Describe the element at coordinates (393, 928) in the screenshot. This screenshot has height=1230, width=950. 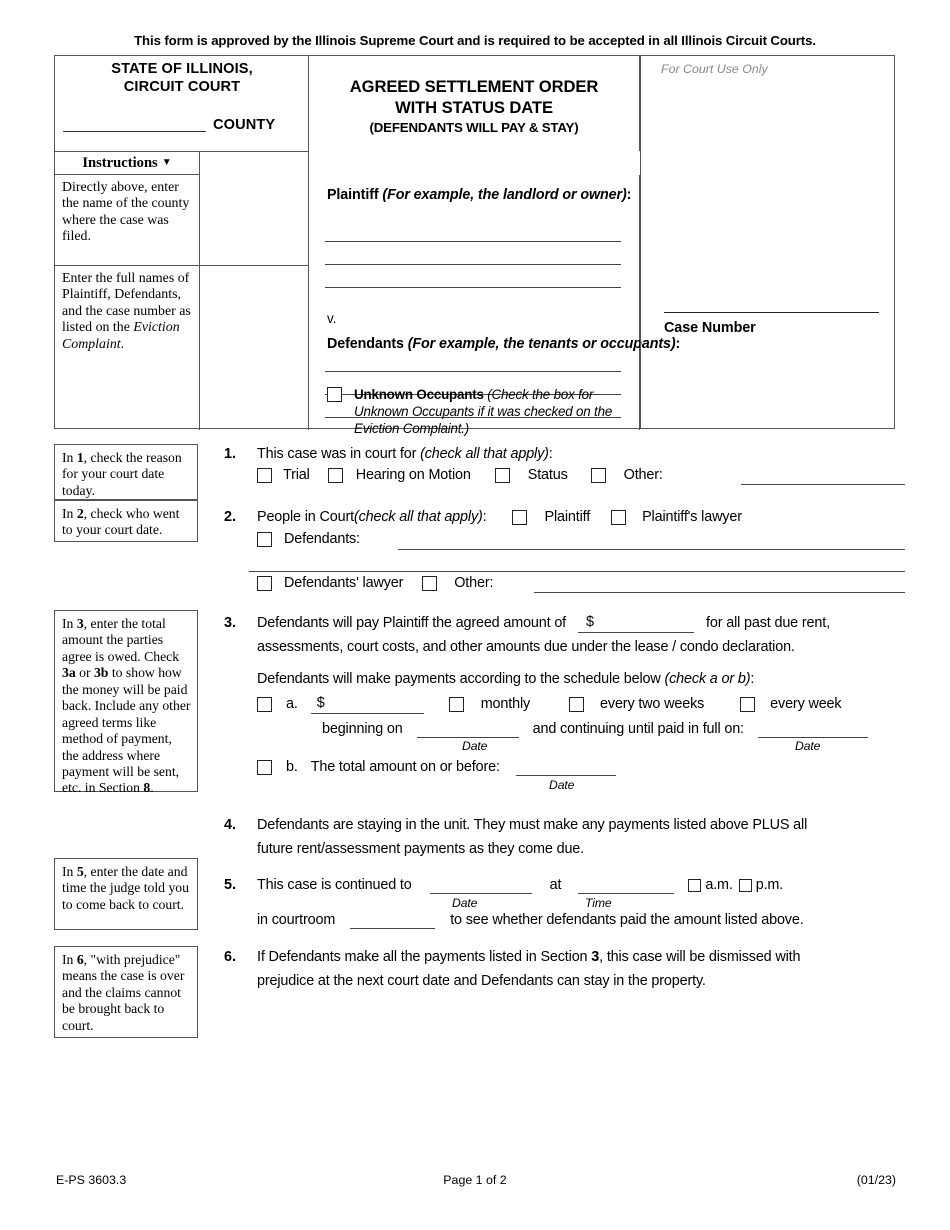
I see `courtroom-number-blank` at that location.